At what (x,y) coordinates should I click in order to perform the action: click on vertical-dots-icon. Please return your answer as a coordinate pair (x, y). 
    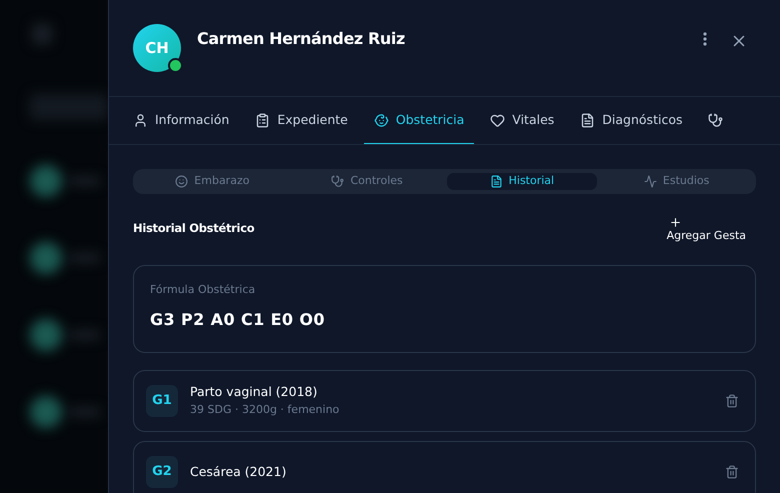
    Looking at the image, I should click on (705, 39).